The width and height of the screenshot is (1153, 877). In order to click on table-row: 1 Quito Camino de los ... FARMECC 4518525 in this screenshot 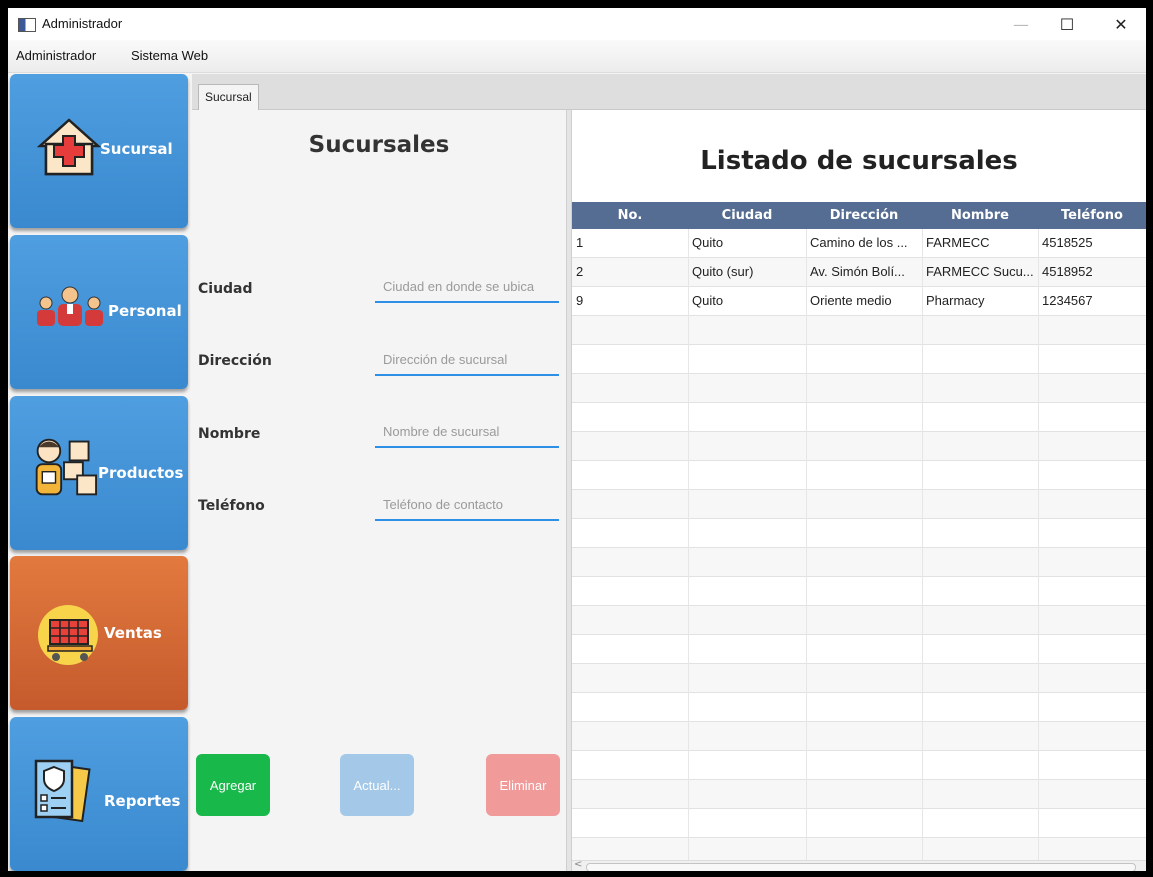, I will do `click(859, 243)`.